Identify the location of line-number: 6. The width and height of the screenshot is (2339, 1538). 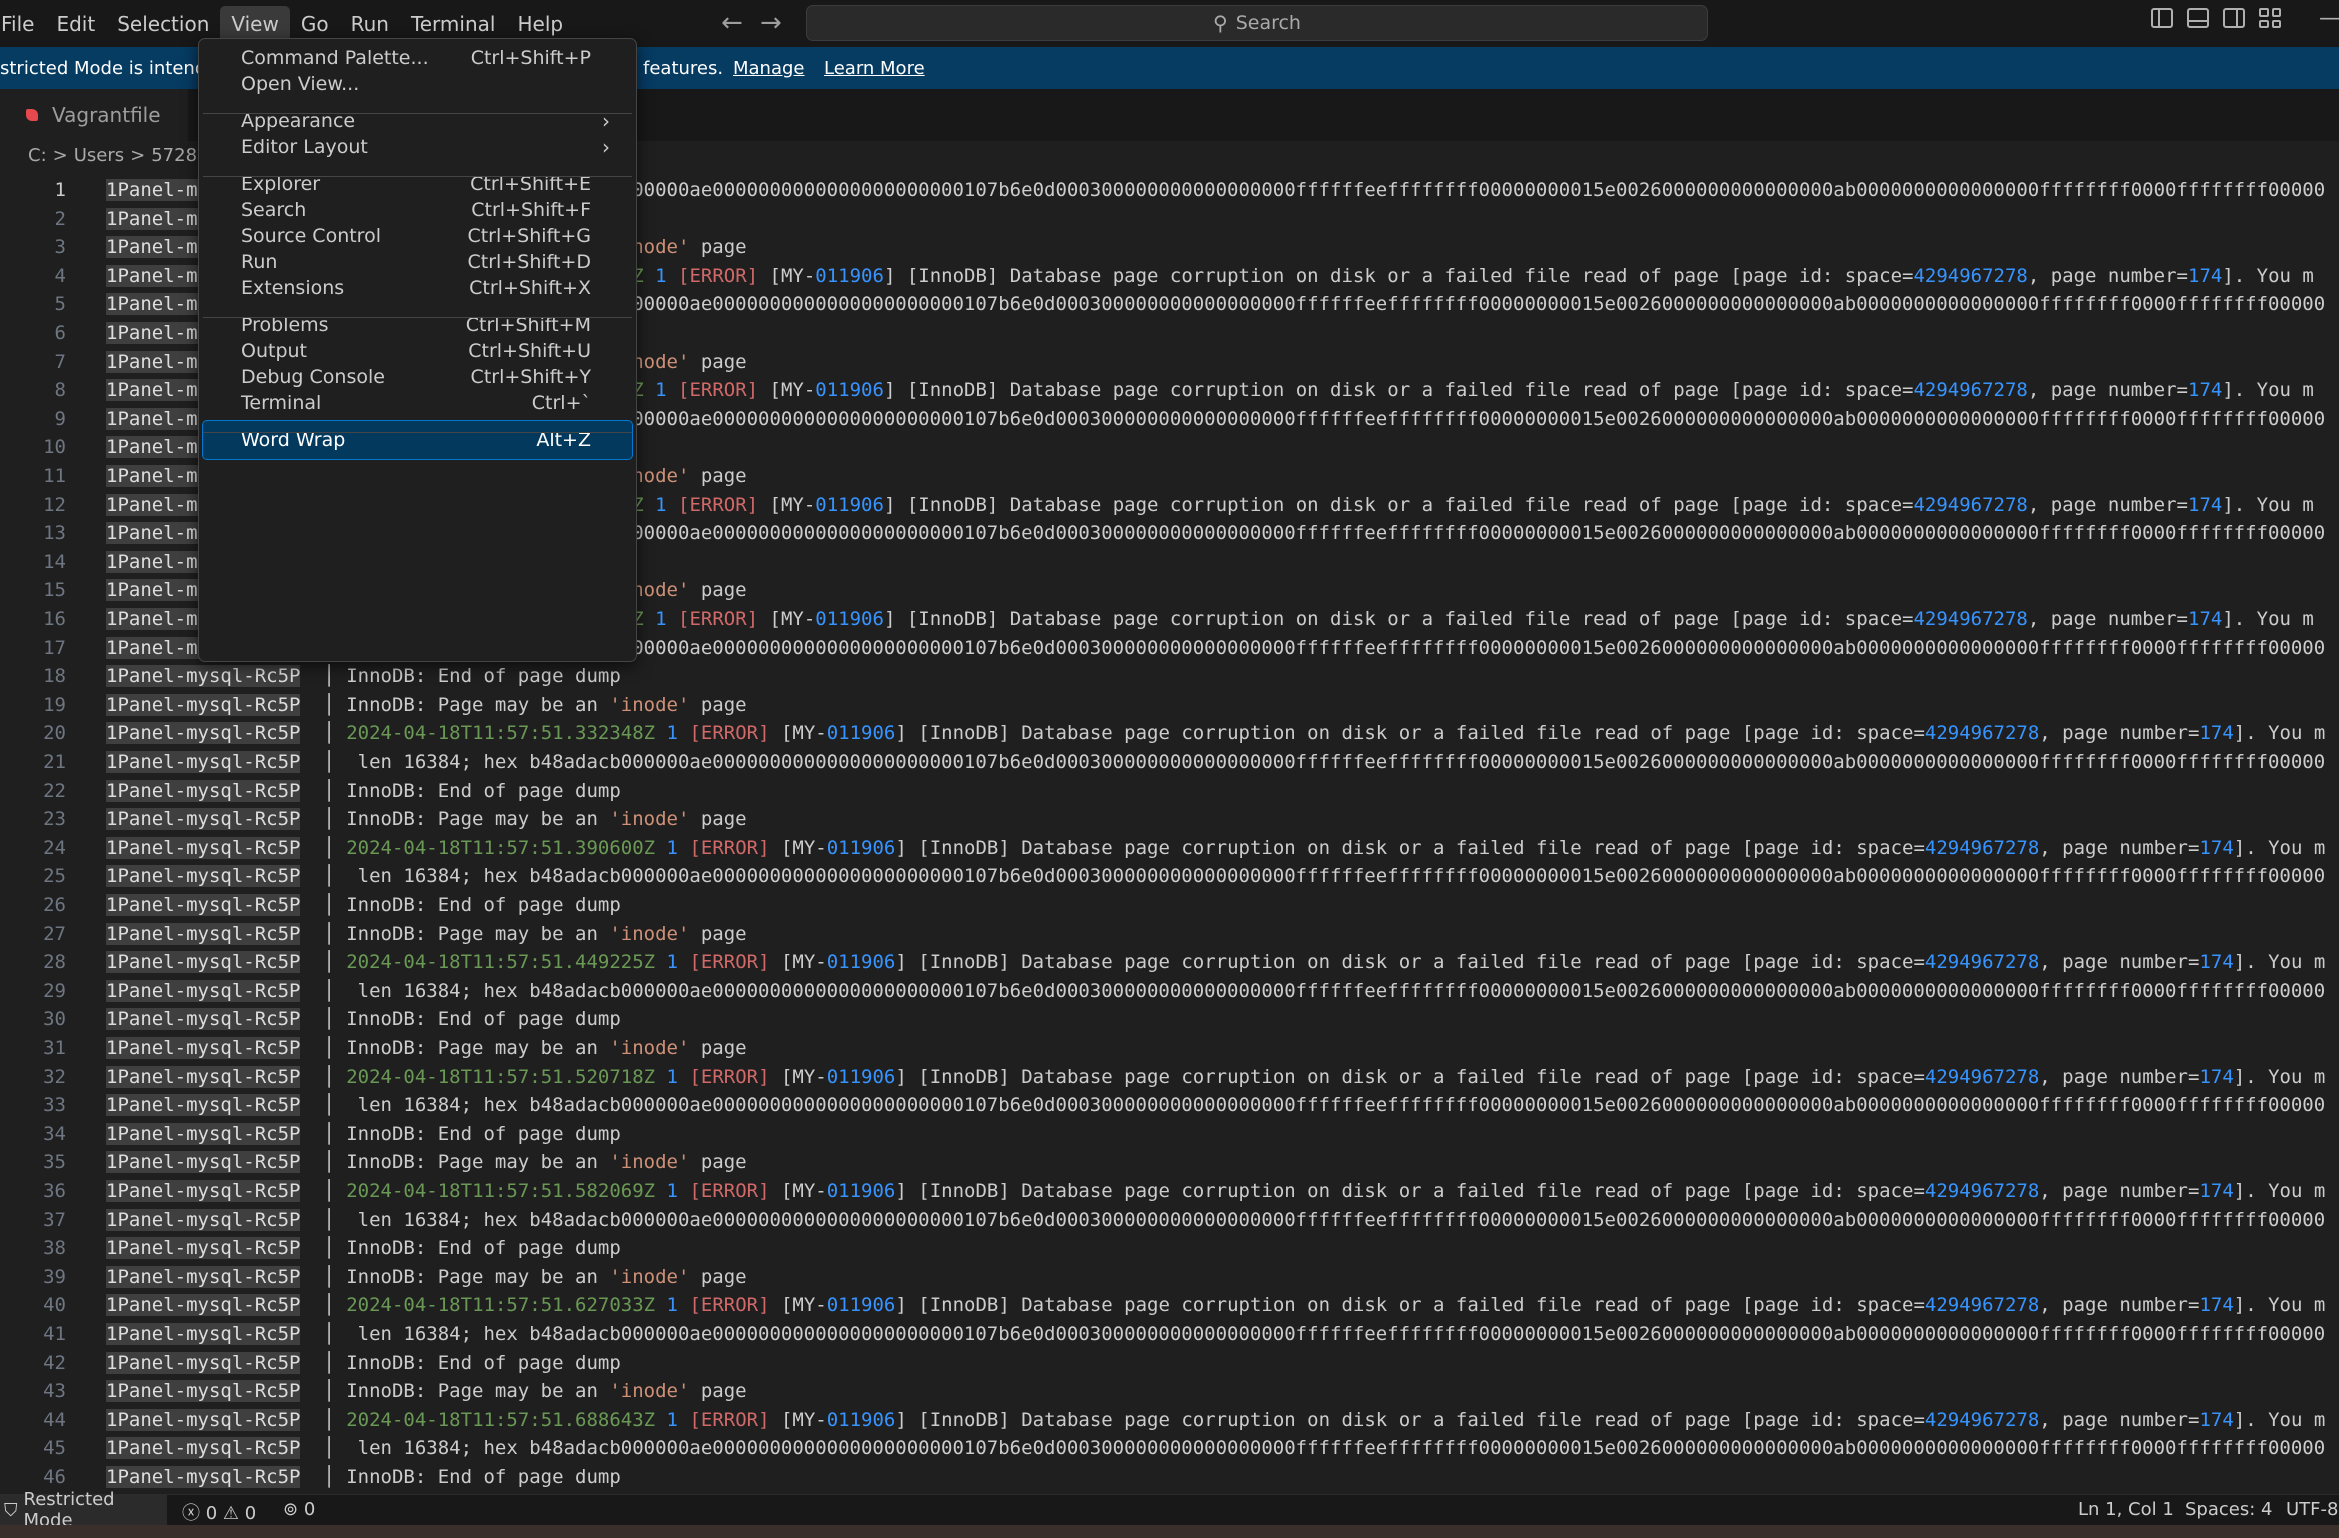
(60, 333).